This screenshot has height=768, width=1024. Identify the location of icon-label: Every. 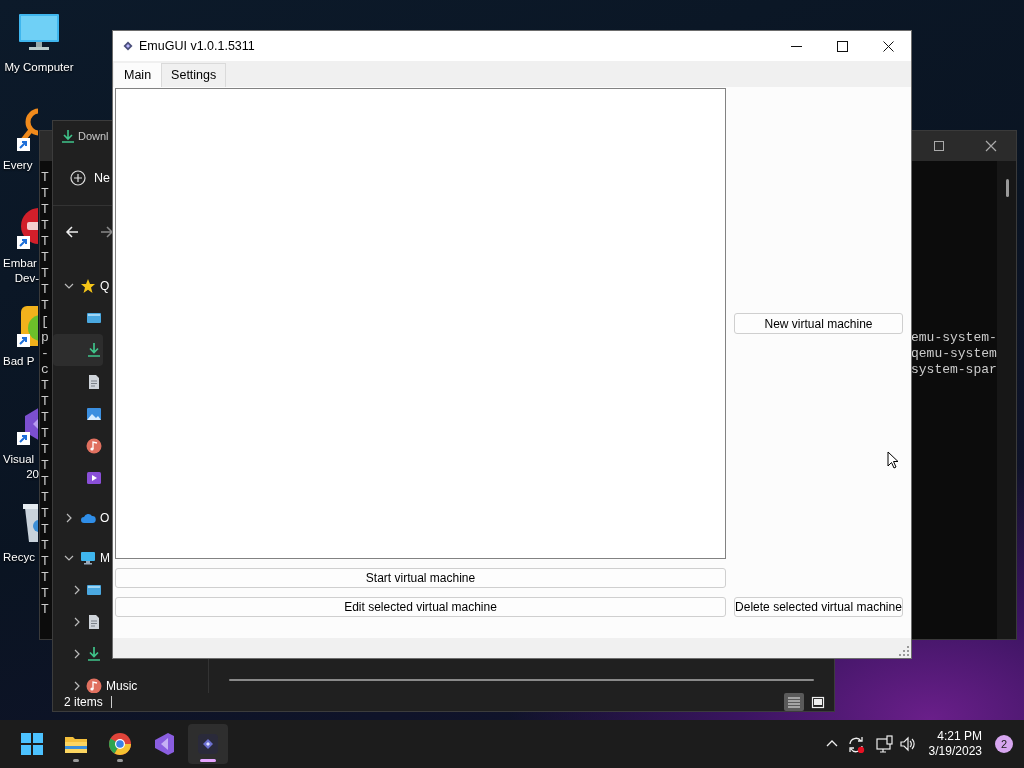
(18, 165).